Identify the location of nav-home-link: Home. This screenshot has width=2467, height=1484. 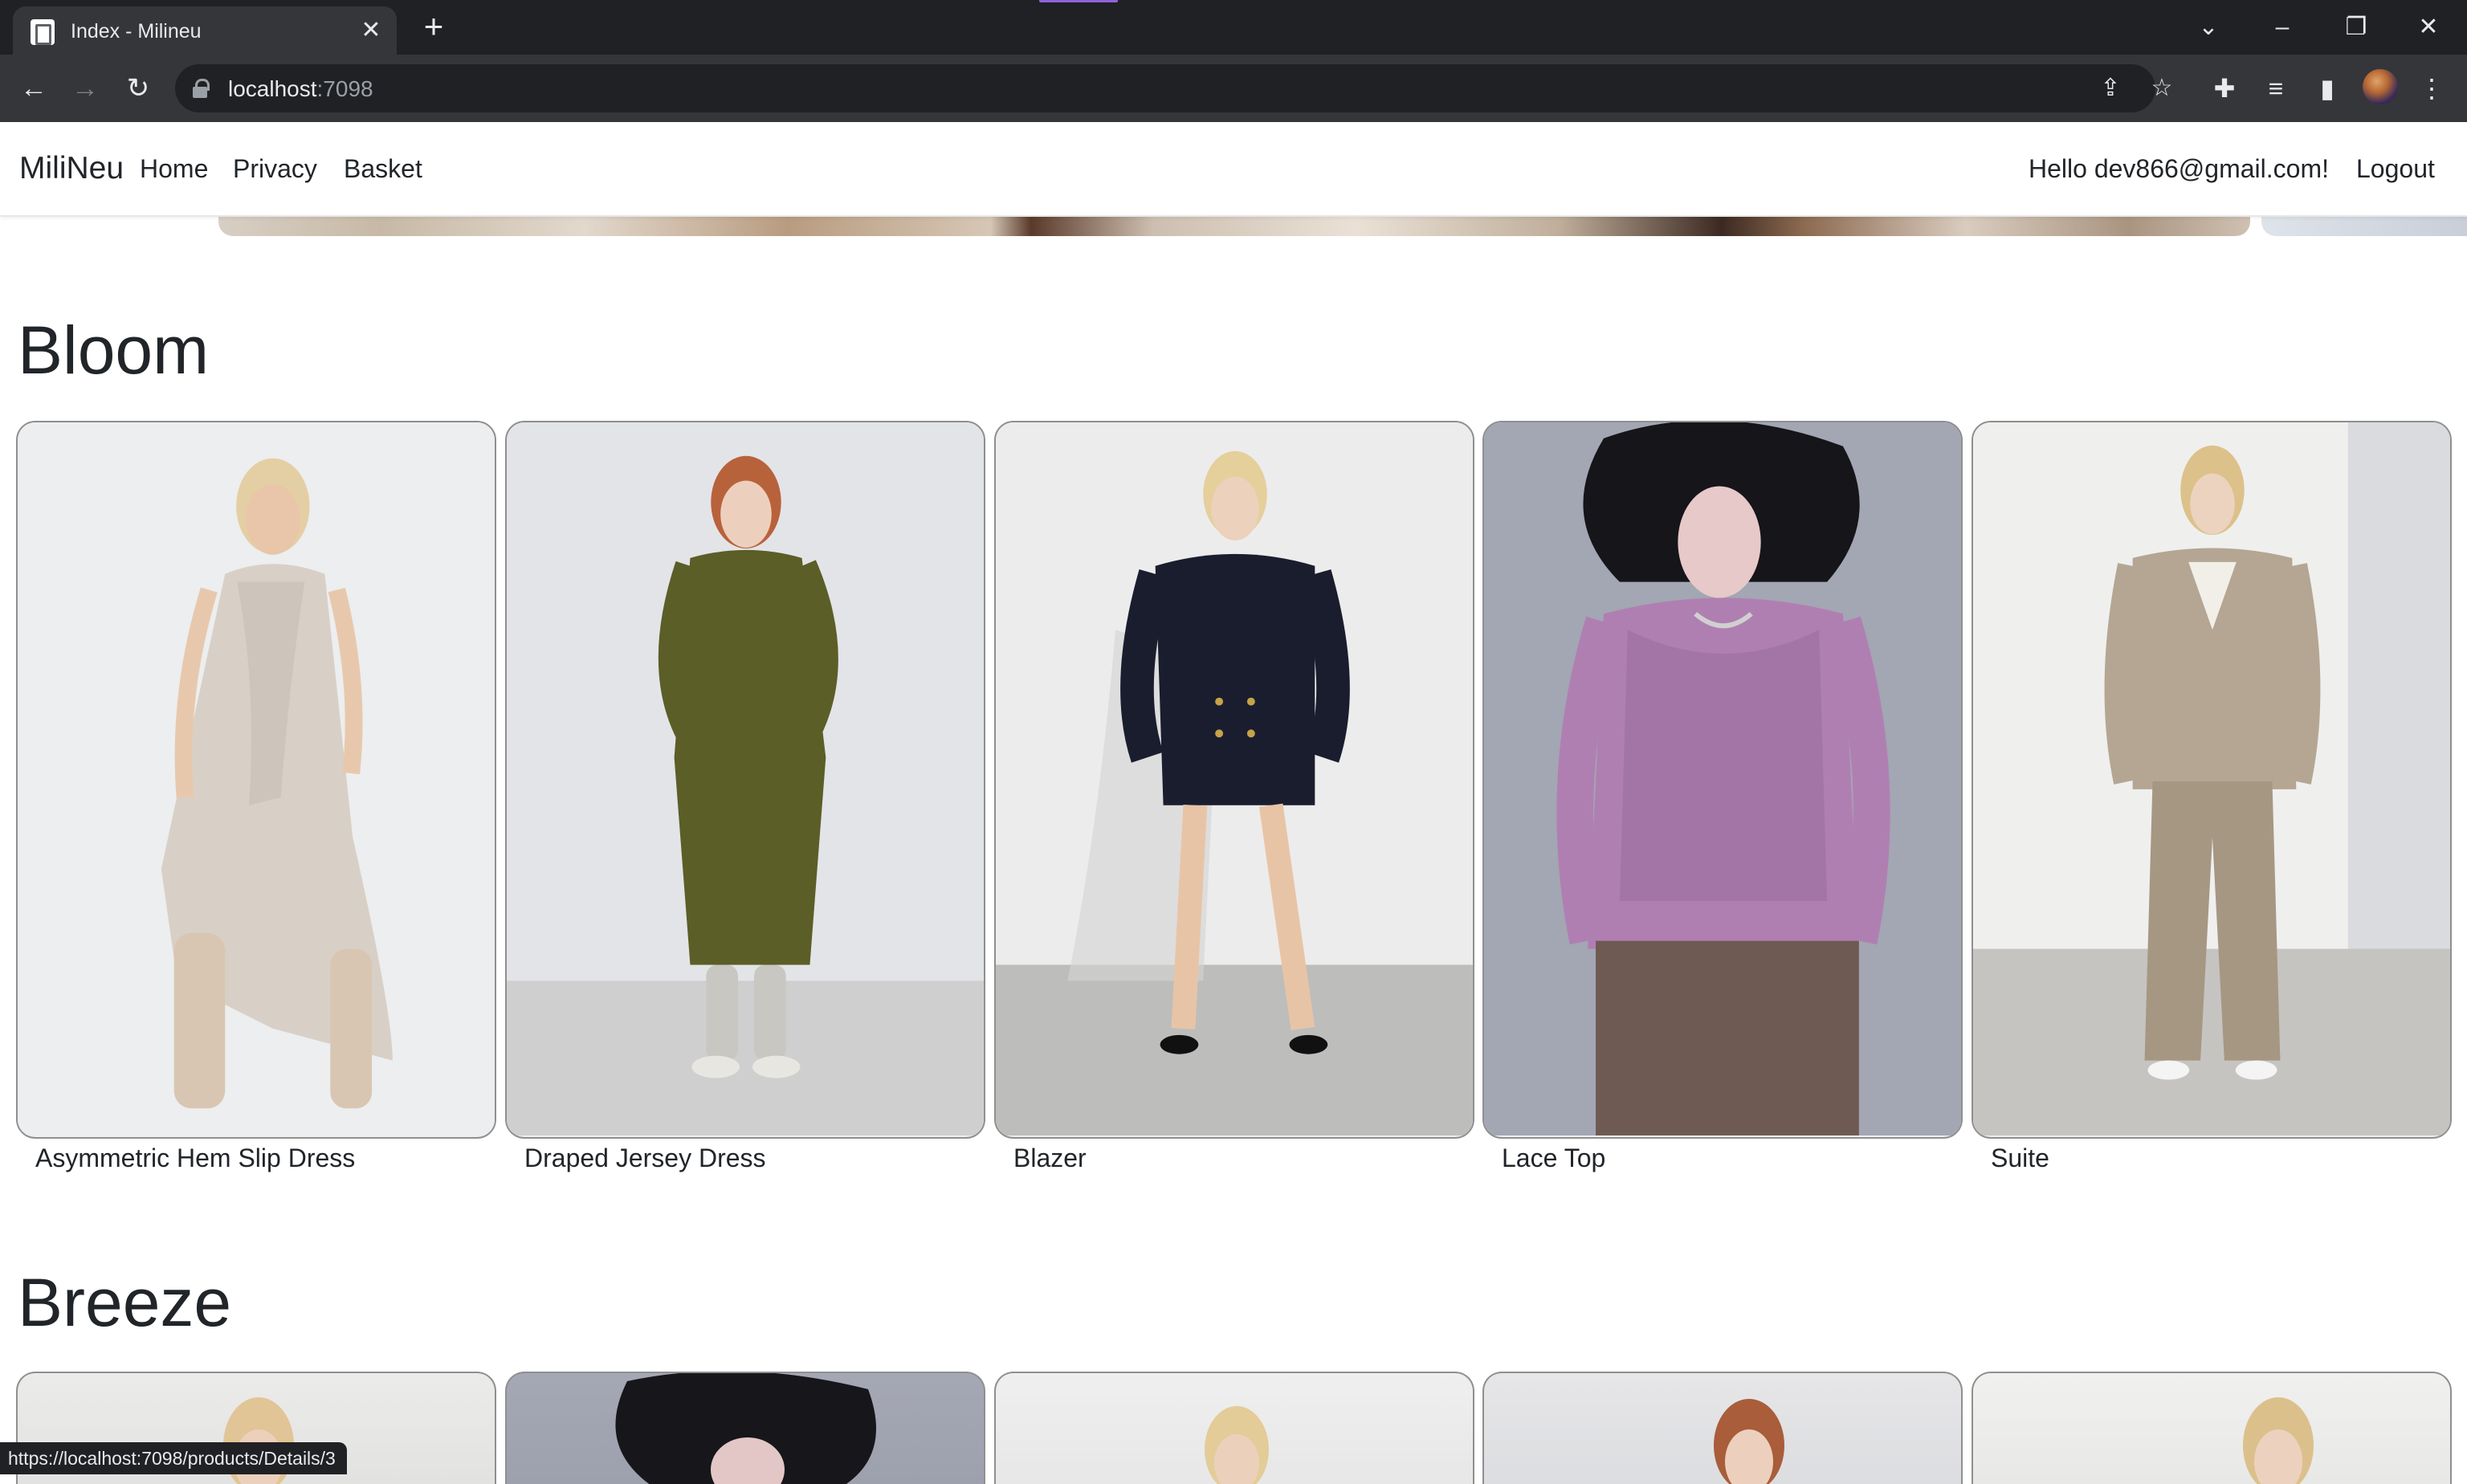
(174, 169).